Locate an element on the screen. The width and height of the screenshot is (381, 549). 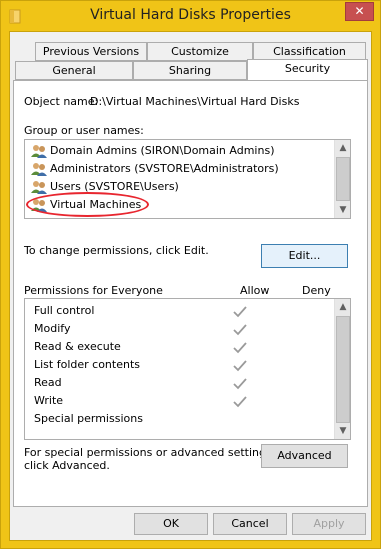
ok-button: OK is located at coordinates (171, 524).